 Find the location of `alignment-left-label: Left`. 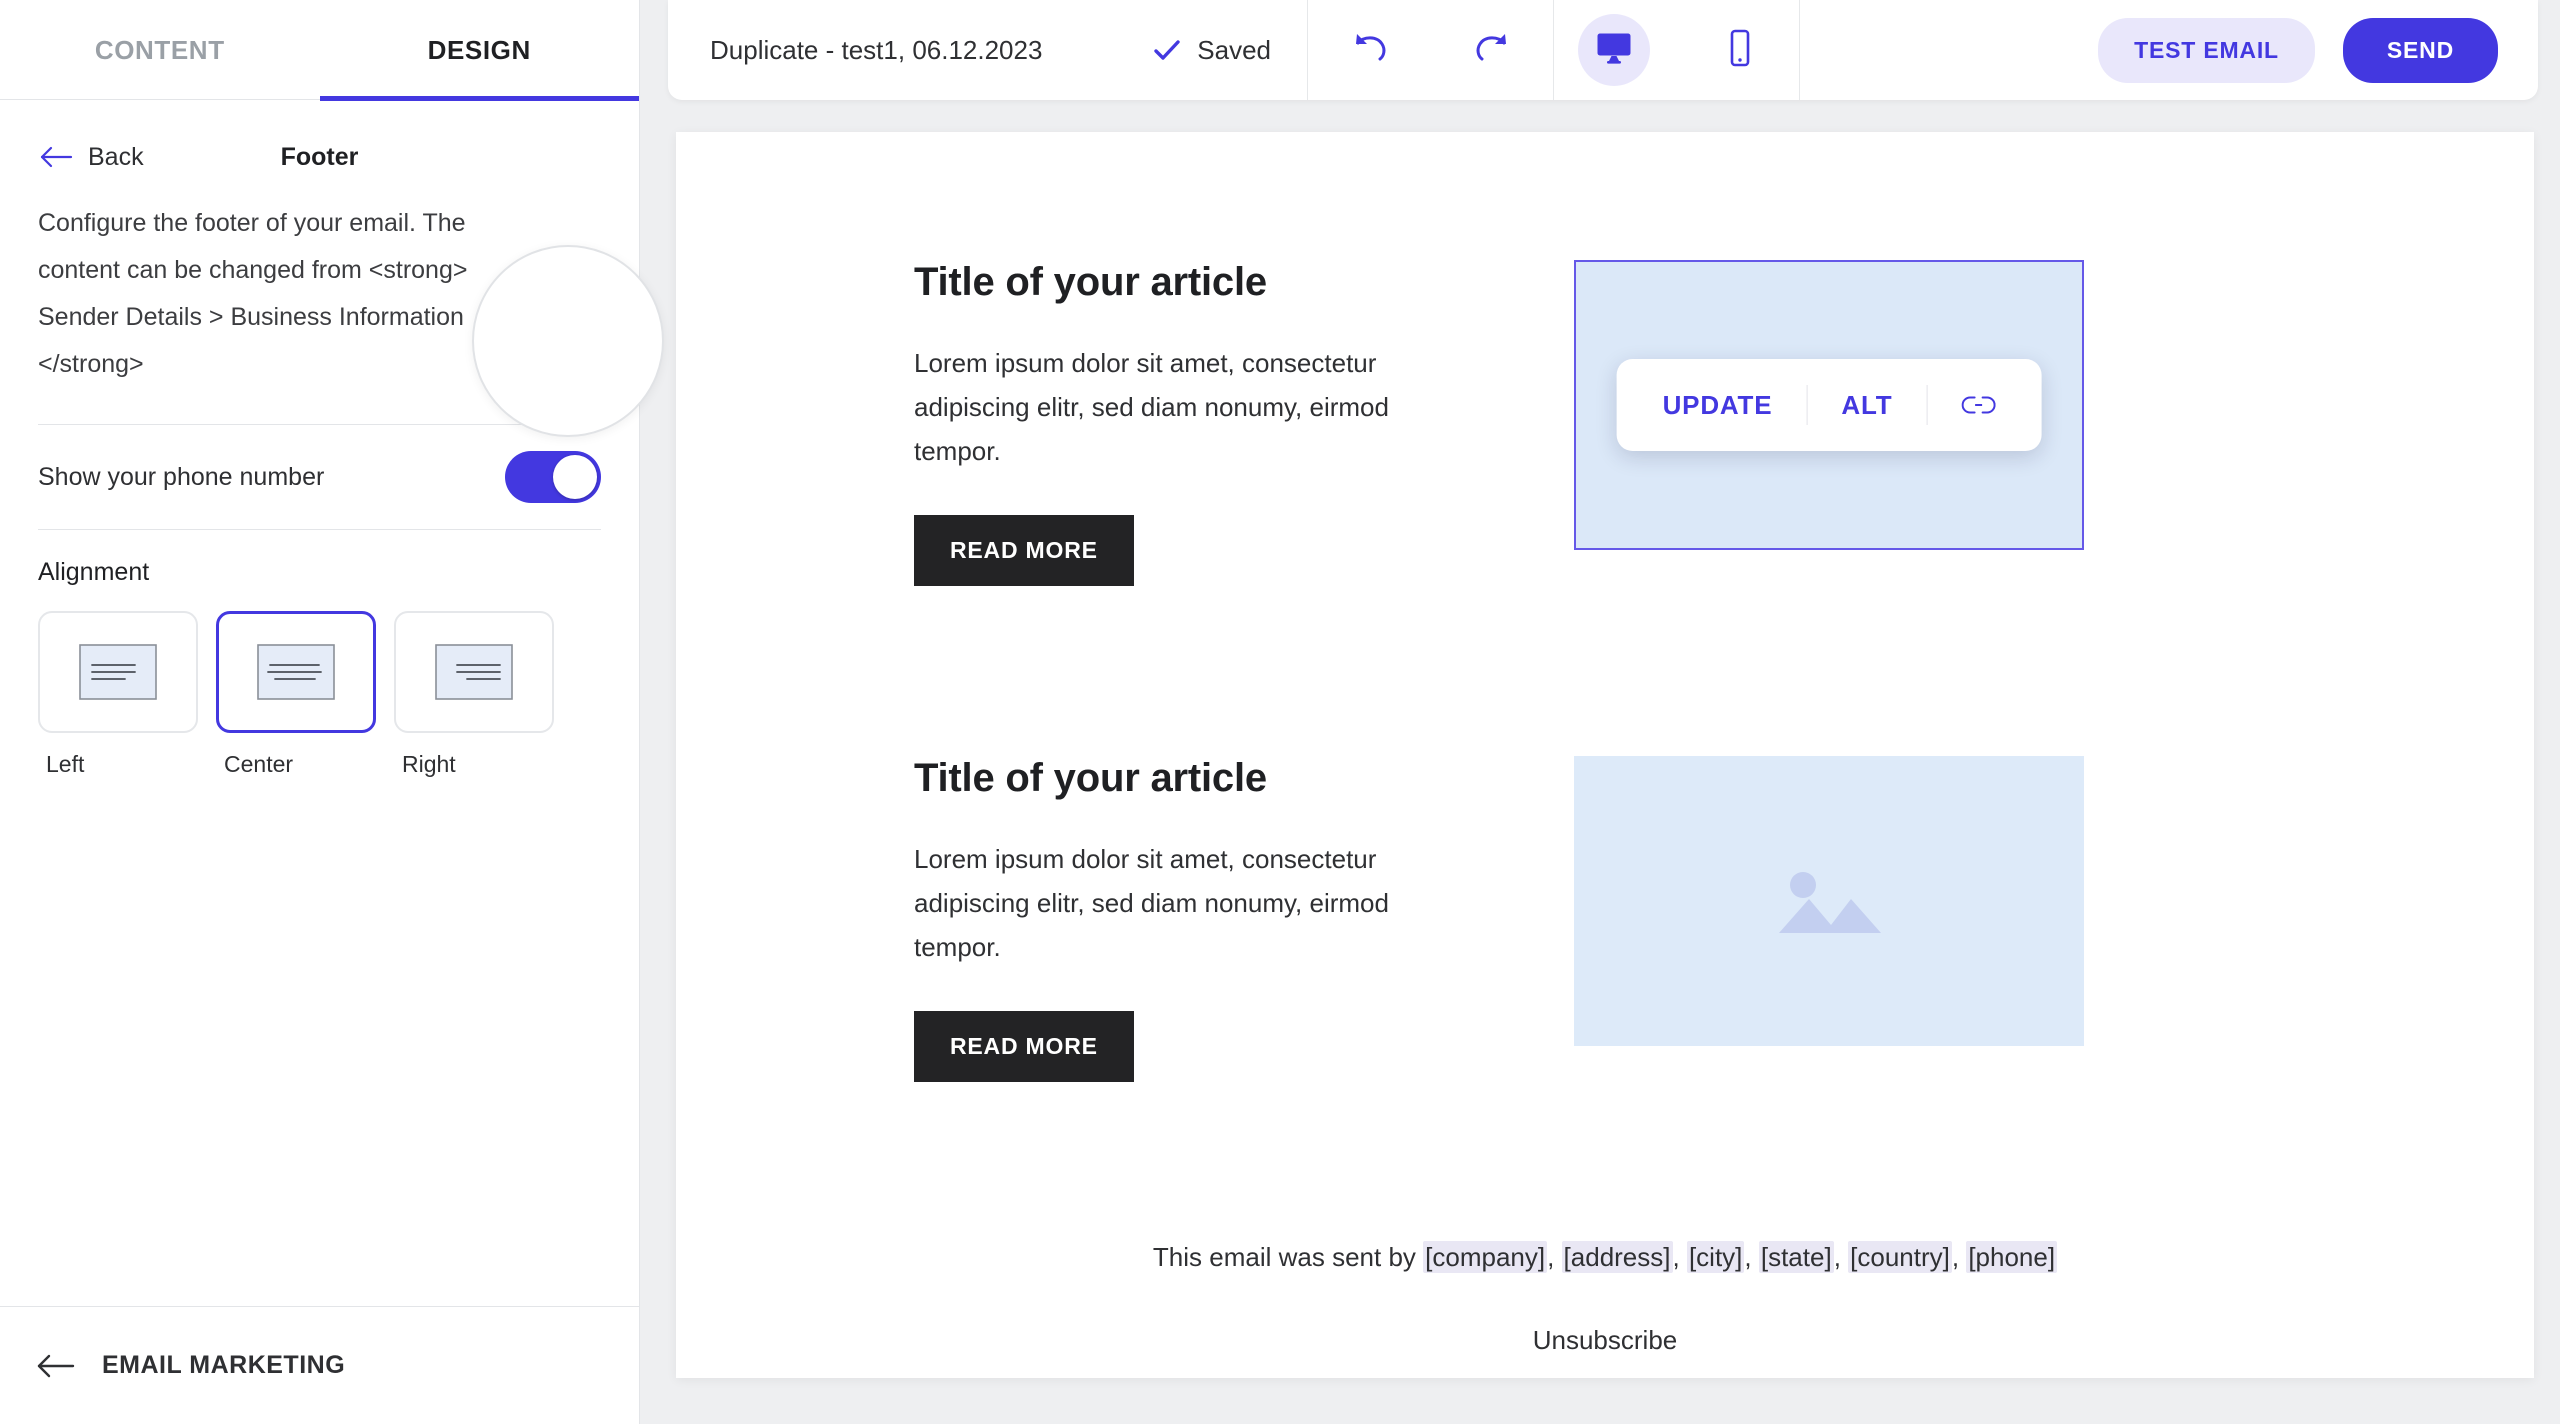

alignment-left-label: Left is located at coordinates (65, 764).